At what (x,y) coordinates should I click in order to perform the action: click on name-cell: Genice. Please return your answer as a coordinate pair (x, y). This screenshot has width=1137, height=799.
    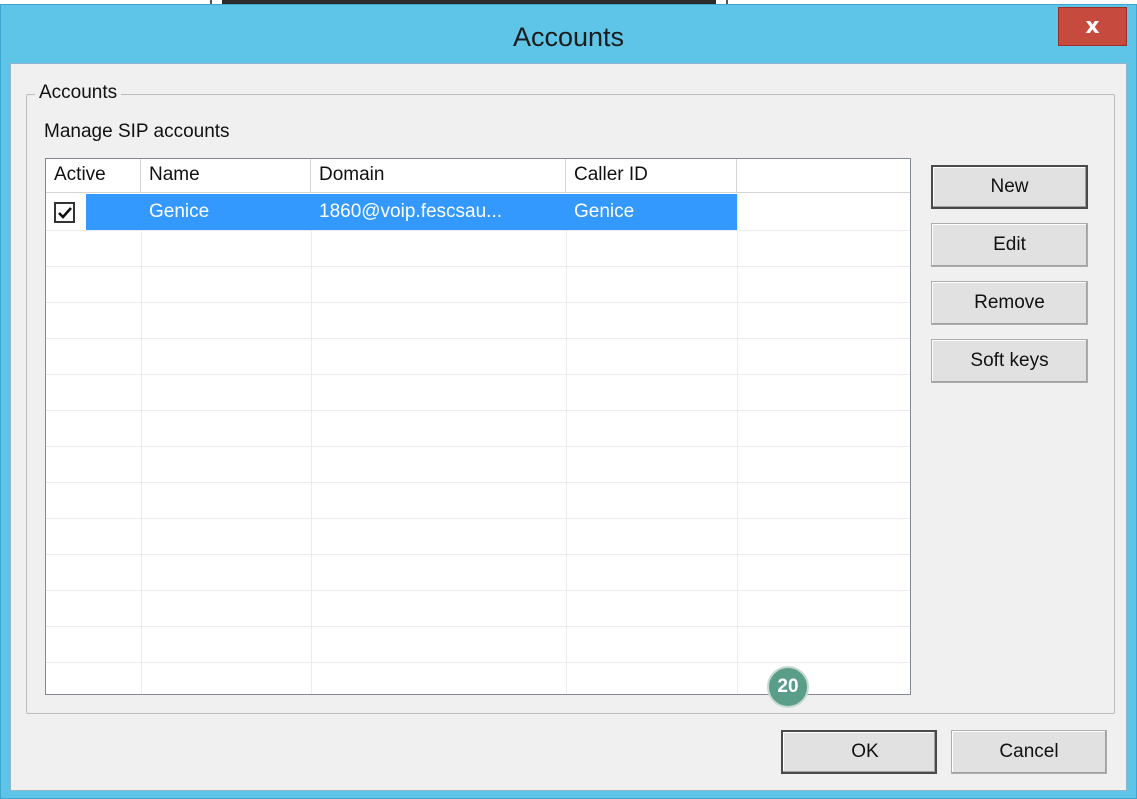
    Looking at the image, I should click on (226, 212).